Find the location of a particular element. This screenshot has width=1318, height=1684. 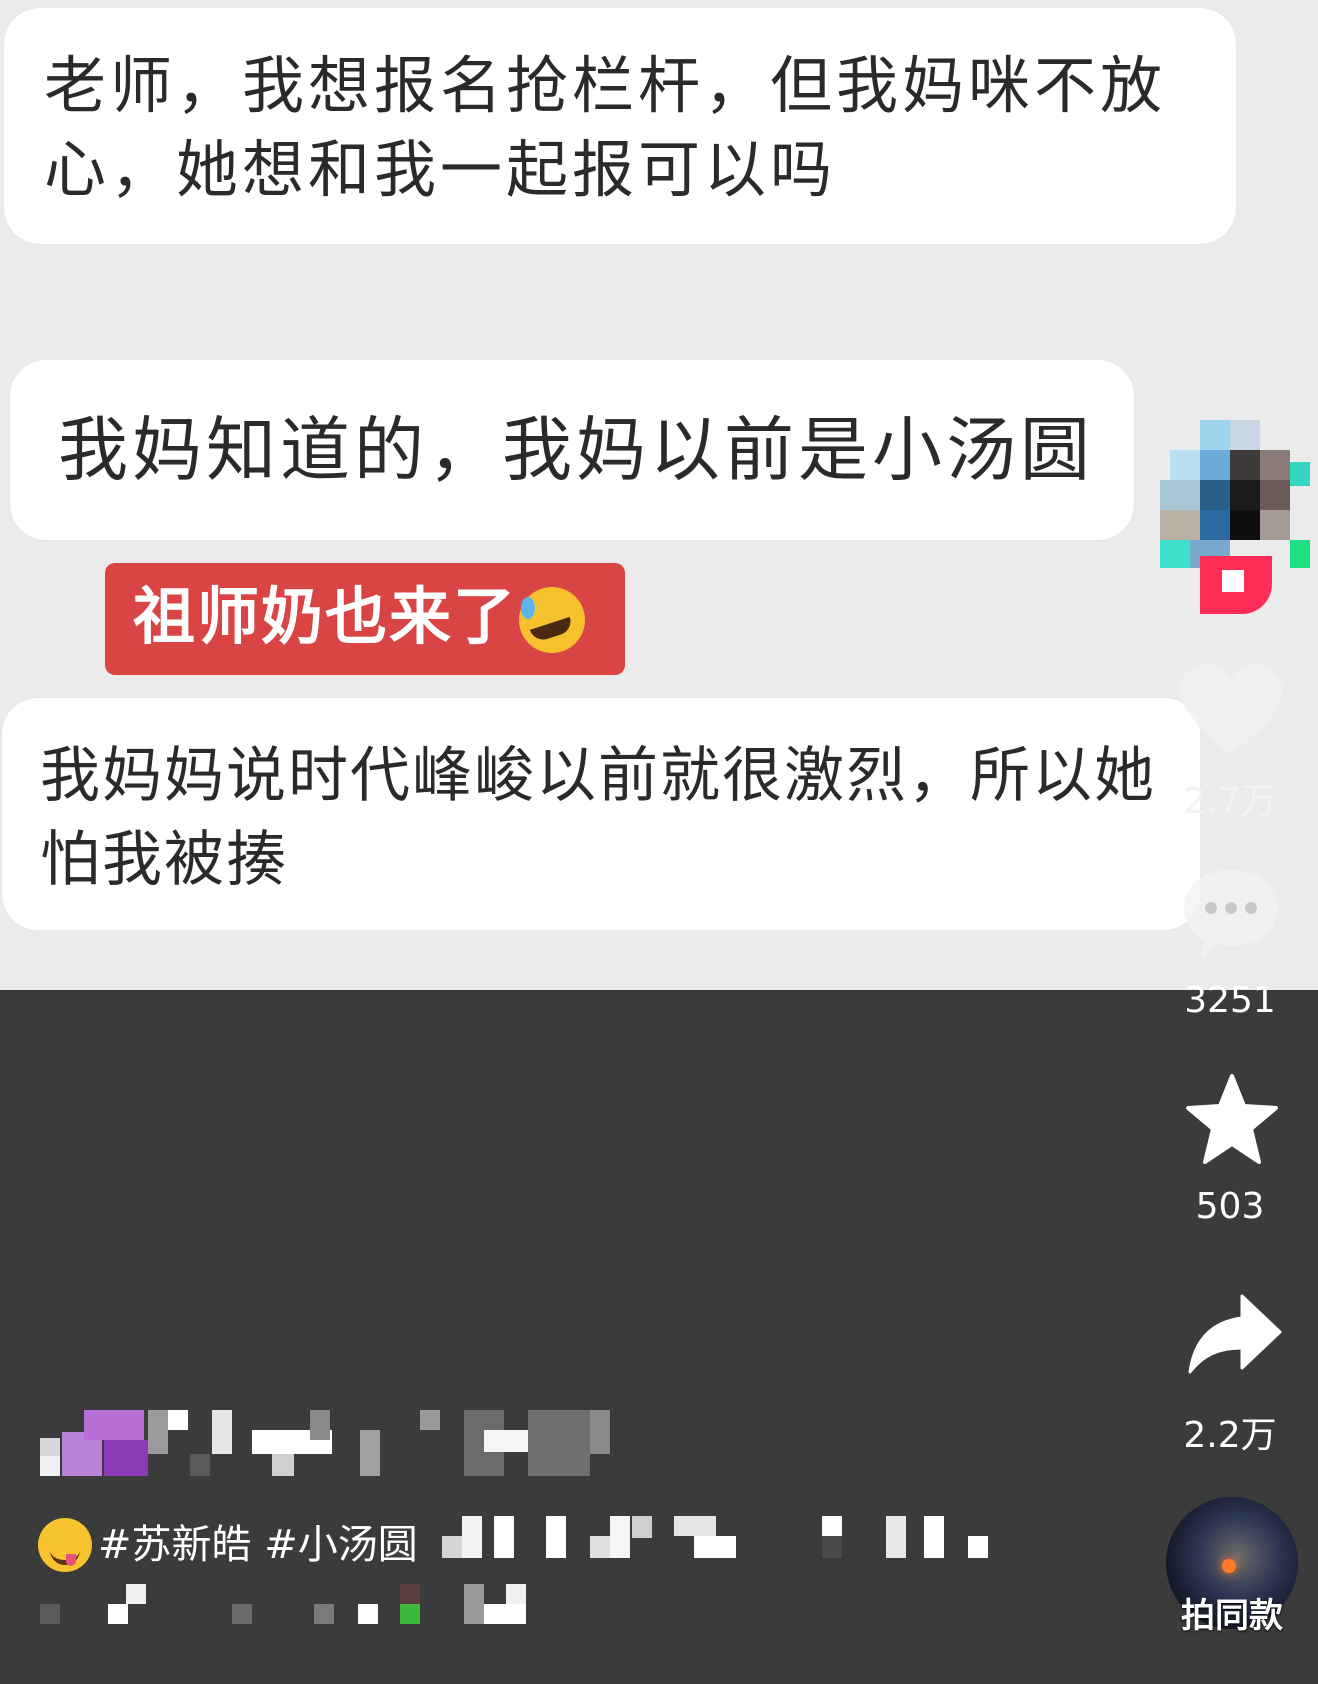

share-arrow-icon is located at coordinates (1235, 1335).